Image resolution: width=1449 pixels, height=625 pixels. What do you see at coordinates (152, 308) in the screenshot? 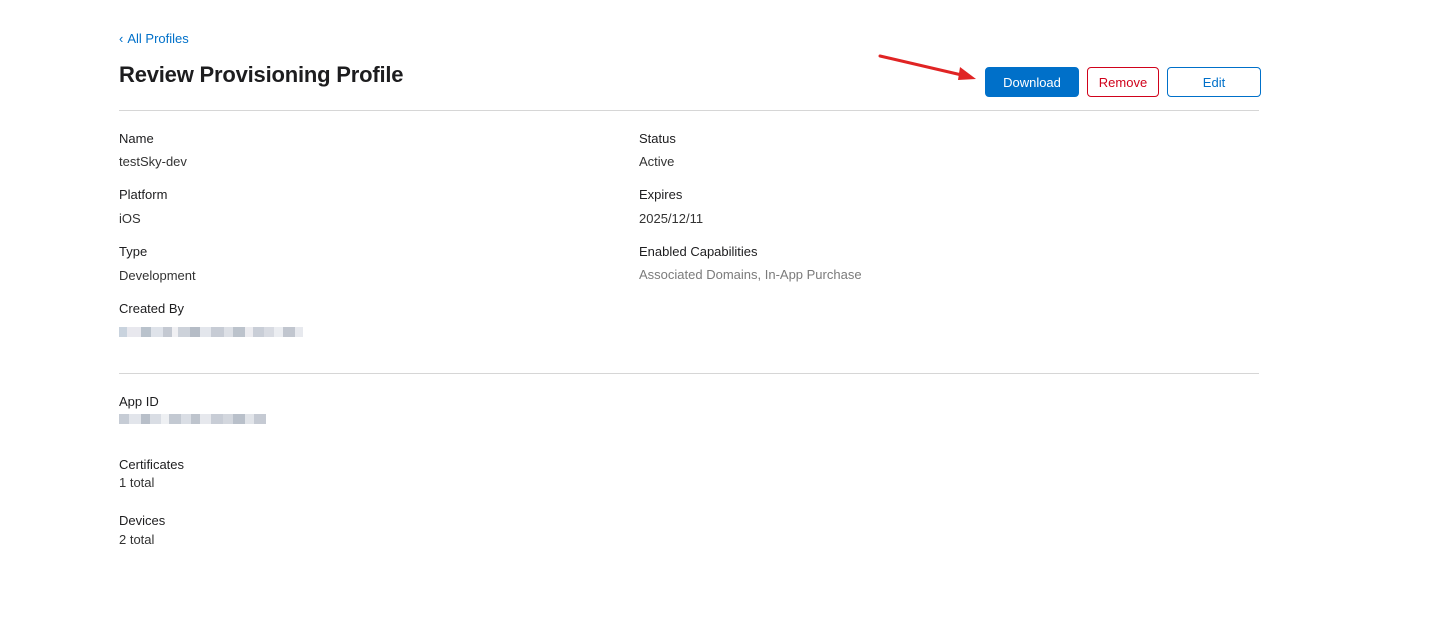
I see `created-by-label: Created By` at bounding box center [152, 308].